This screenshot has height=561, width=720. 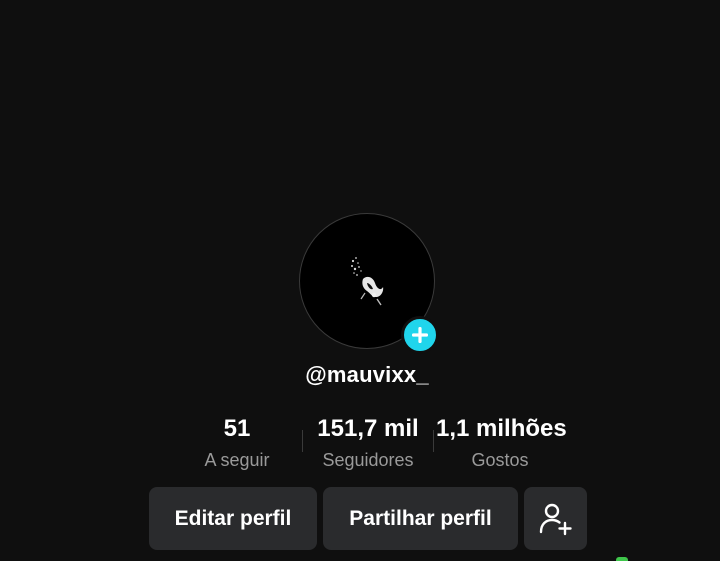 I want to click on add-story-button, so click(x=420, y=335).